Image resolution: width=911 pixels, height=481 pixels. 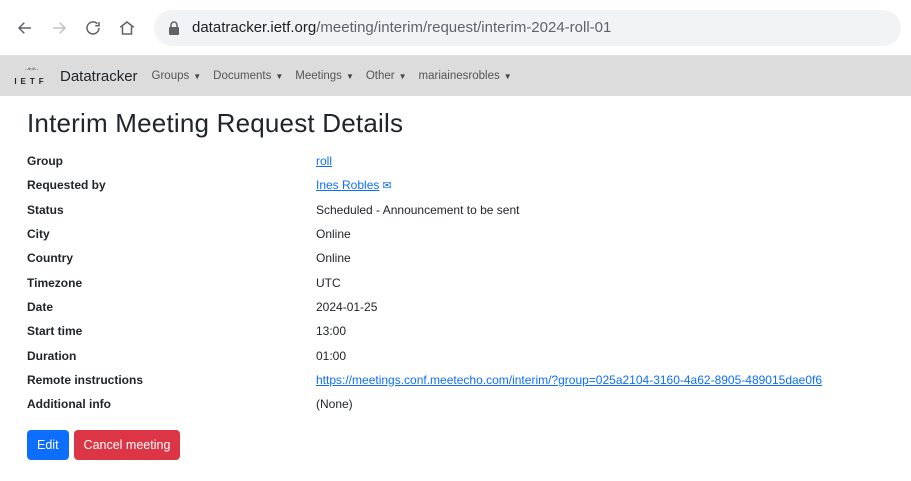 What do you see at coordinates (31, 69) in the screenshot?
I see `logo-dots-icon: ·∙•◦•∙·` at bounding box center [31, 69].